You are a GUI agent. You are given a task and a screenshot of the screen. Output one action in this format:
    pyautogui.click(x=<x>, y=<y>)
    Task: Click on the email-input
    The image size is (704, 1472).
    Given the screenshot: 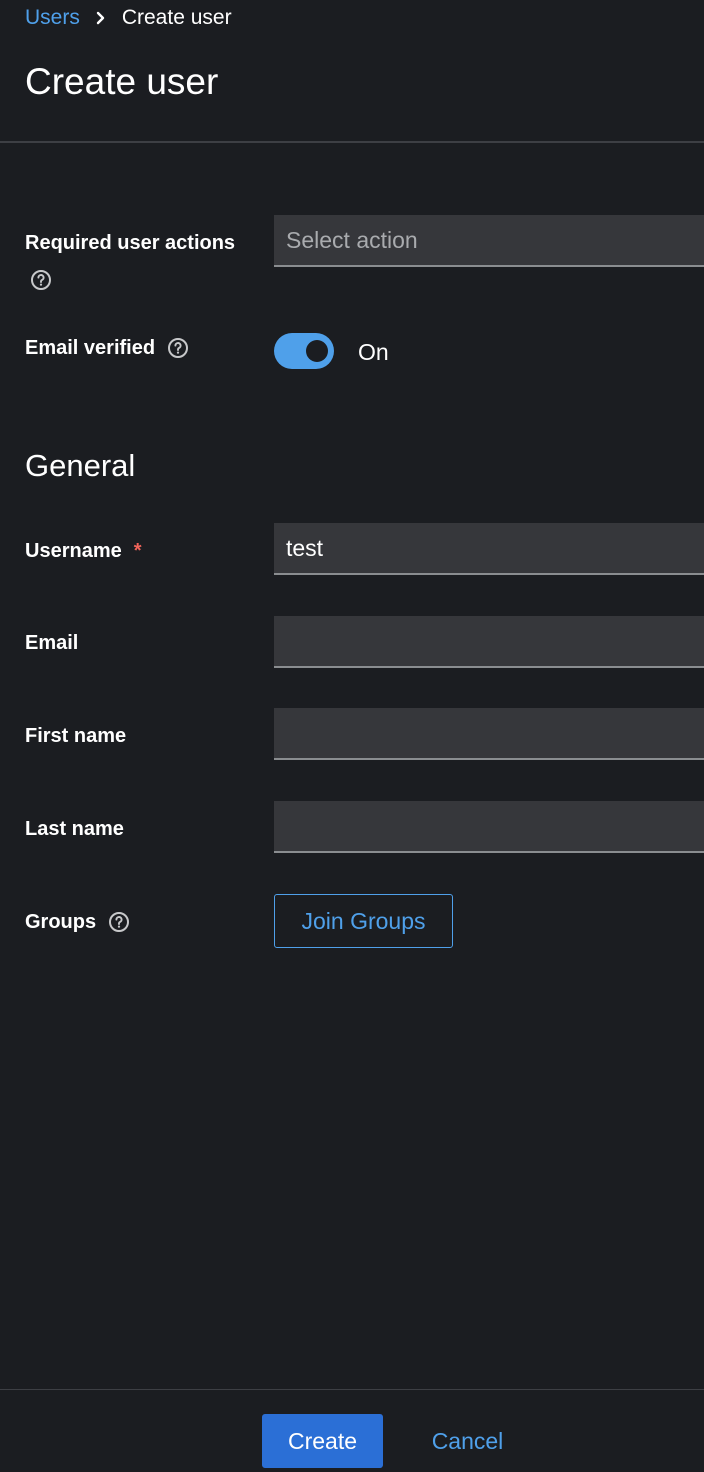 What is the action you would take?
    pyautogui.click(x=489, y=642)
    